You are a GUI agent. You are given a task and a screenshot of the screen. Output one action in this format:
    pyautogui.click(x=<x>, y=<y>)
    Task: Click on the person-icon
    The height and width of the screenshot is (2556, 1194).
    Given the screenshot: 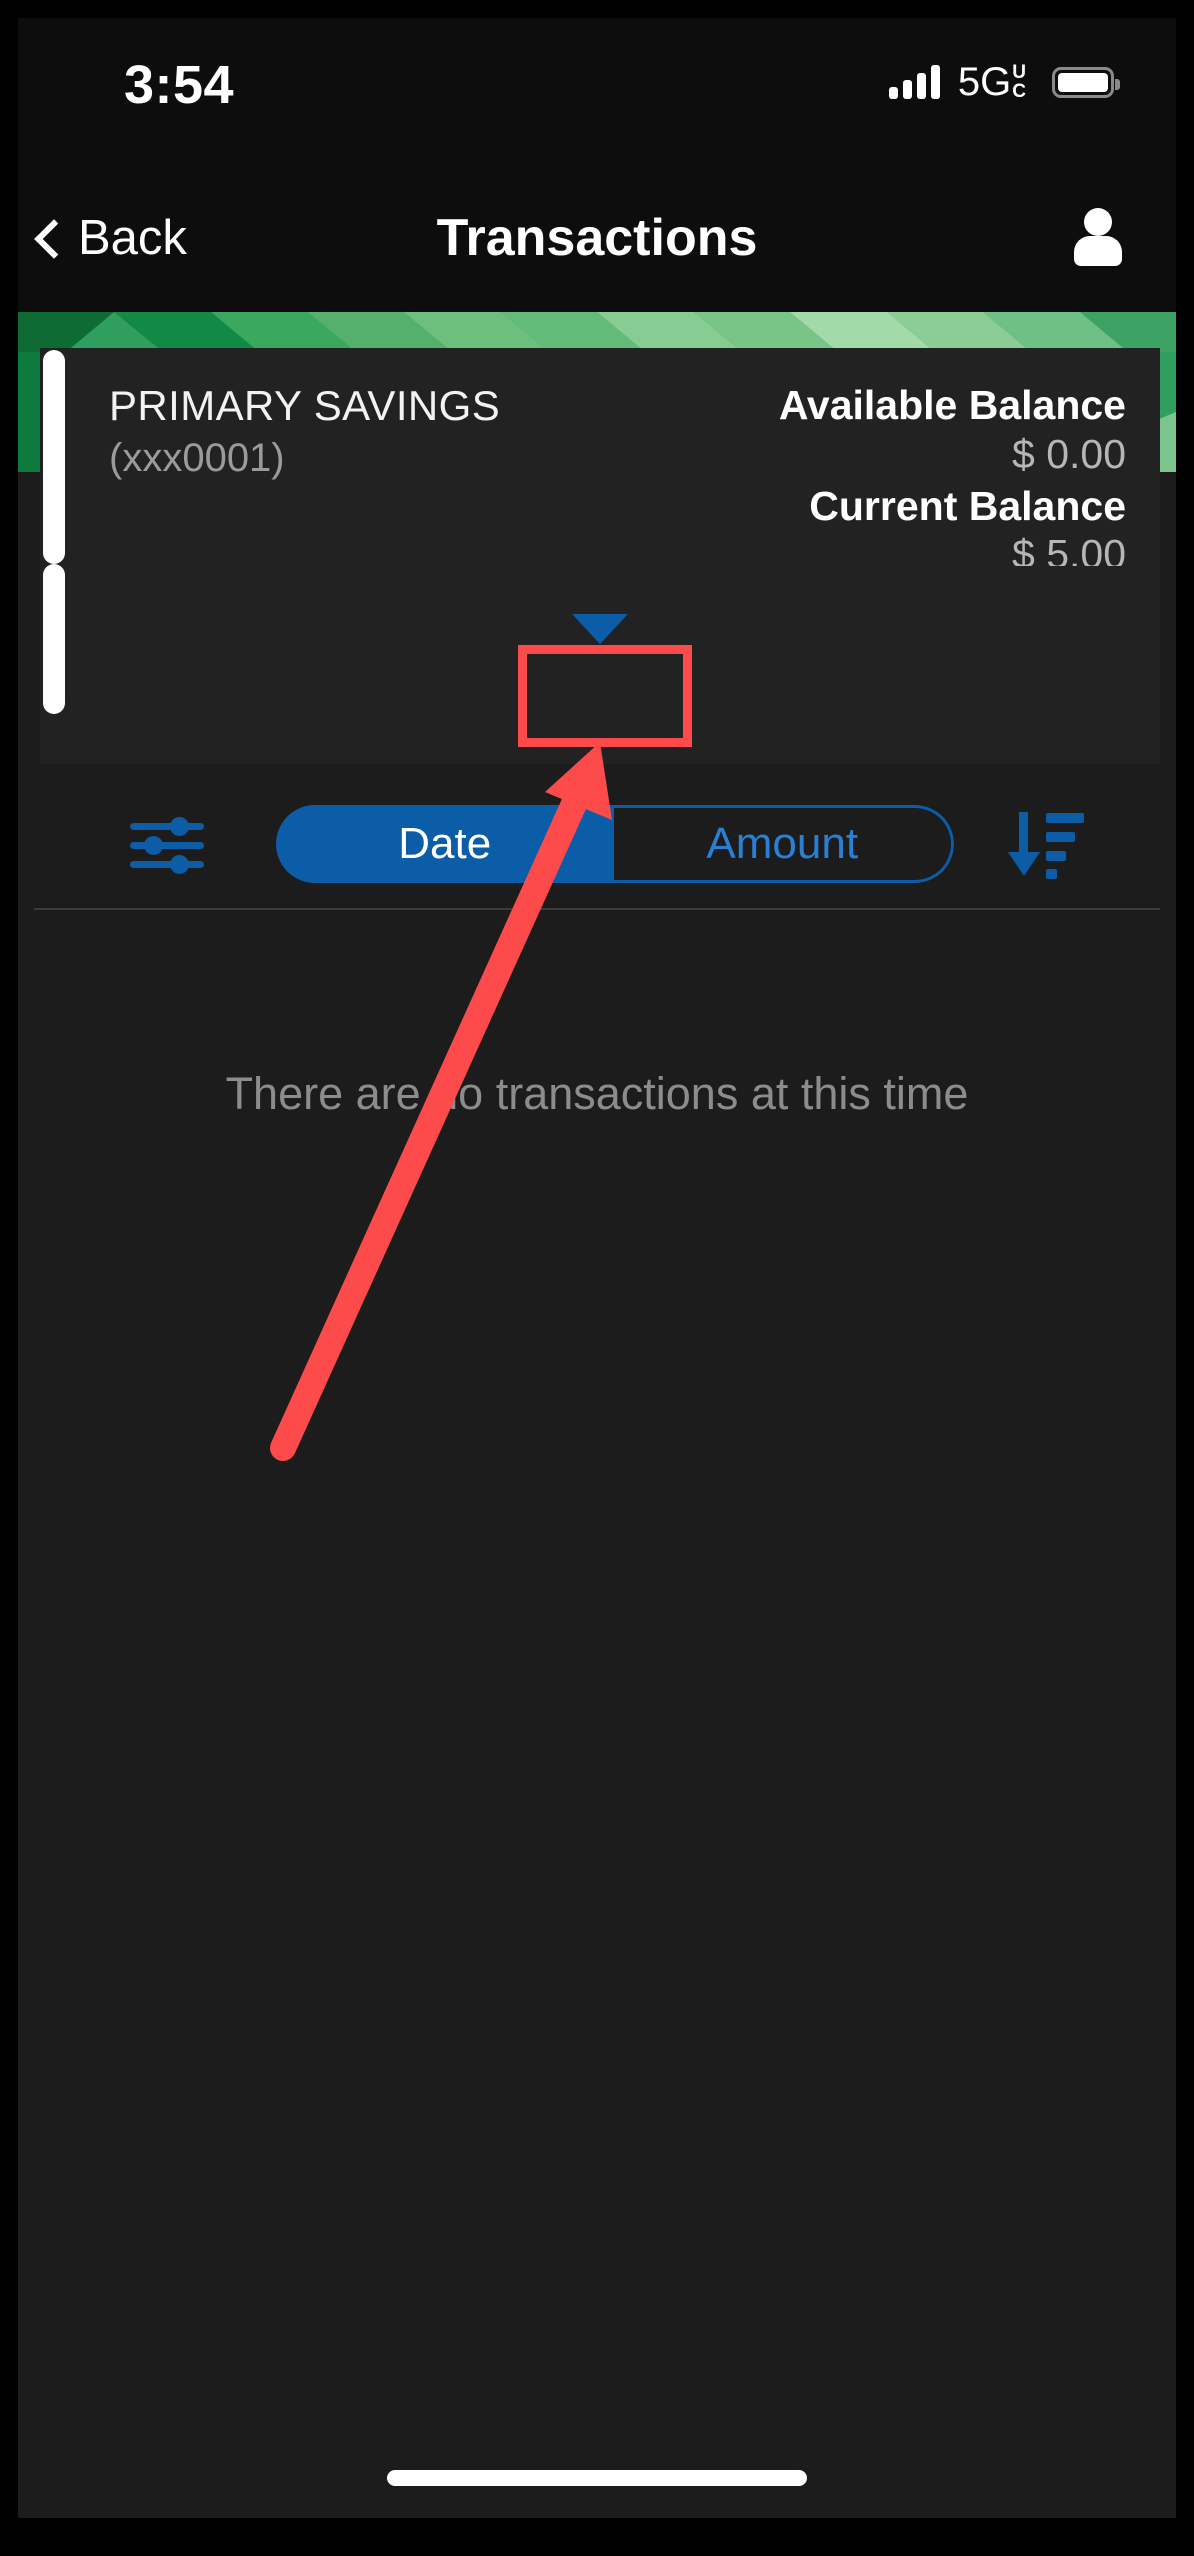 What is the action you would take?
    pyautogui.click(x=1098, y=238)
    